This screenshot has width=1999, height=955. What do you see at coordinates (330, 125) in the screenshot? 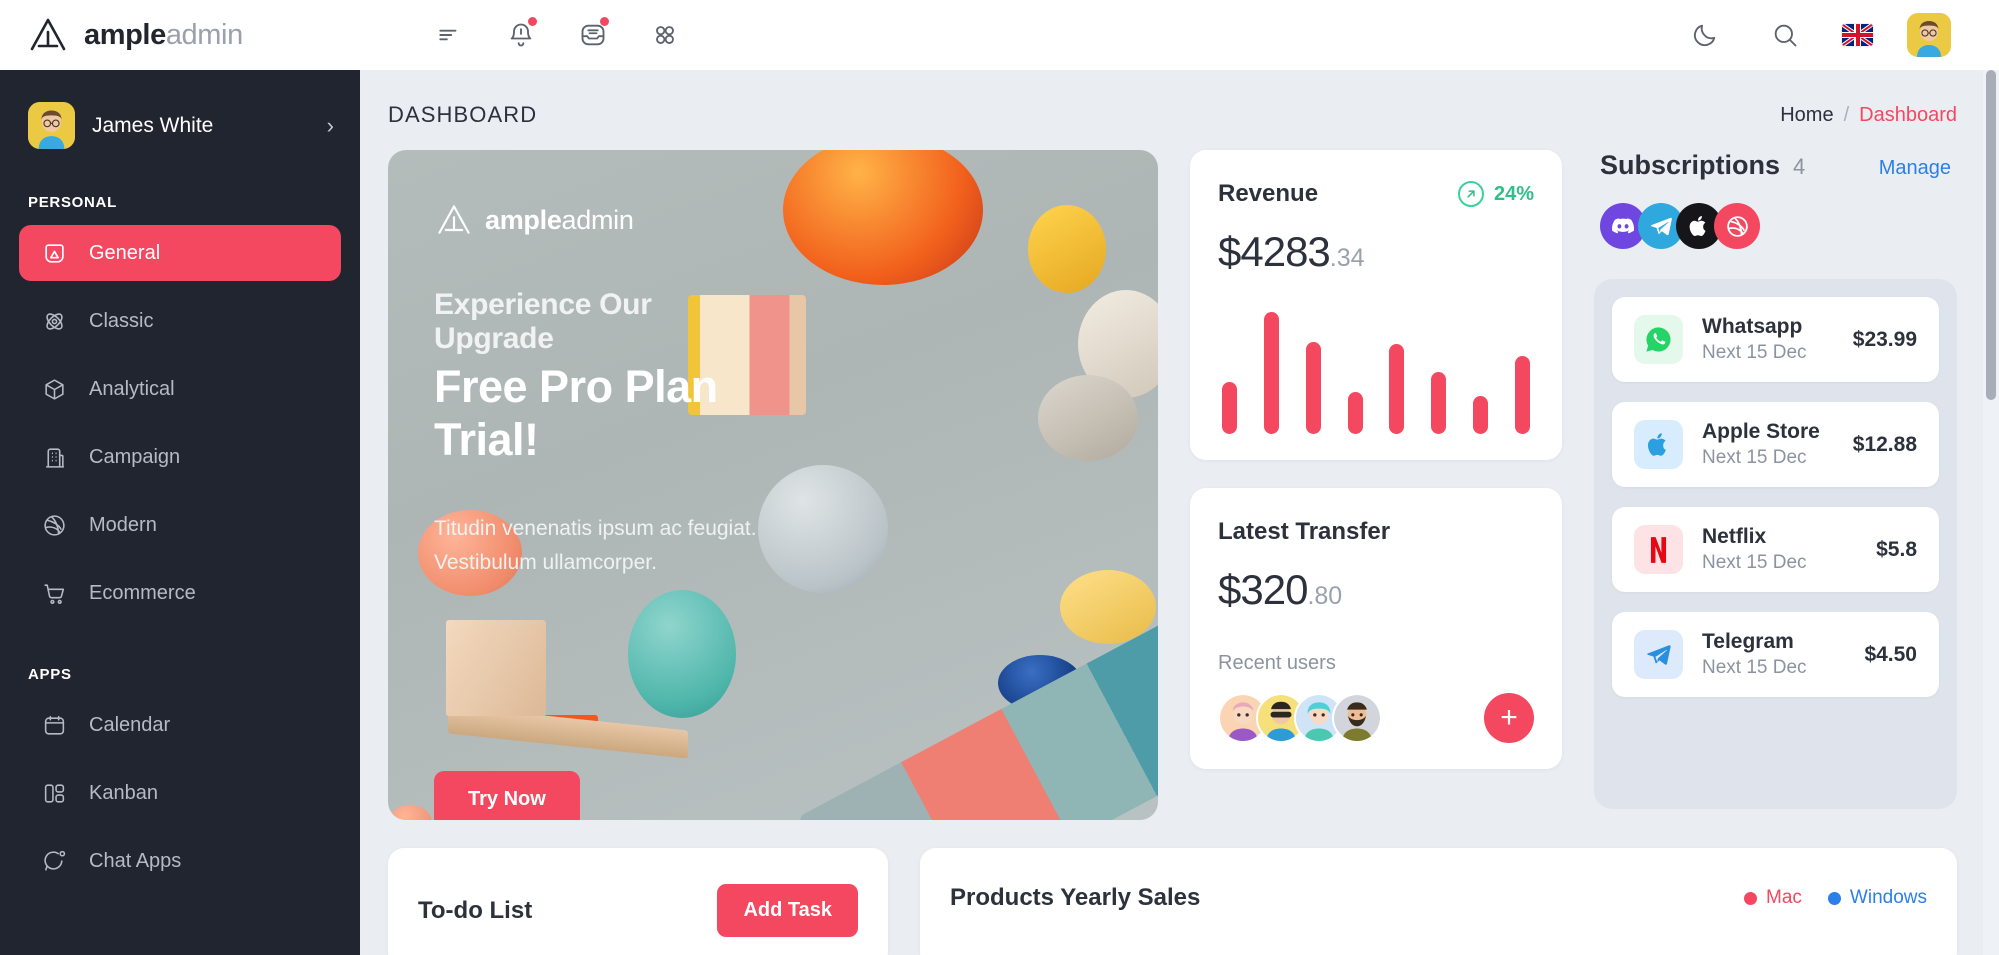
I see `chevron-right-icon: ›` at bounding box center [330, 125].